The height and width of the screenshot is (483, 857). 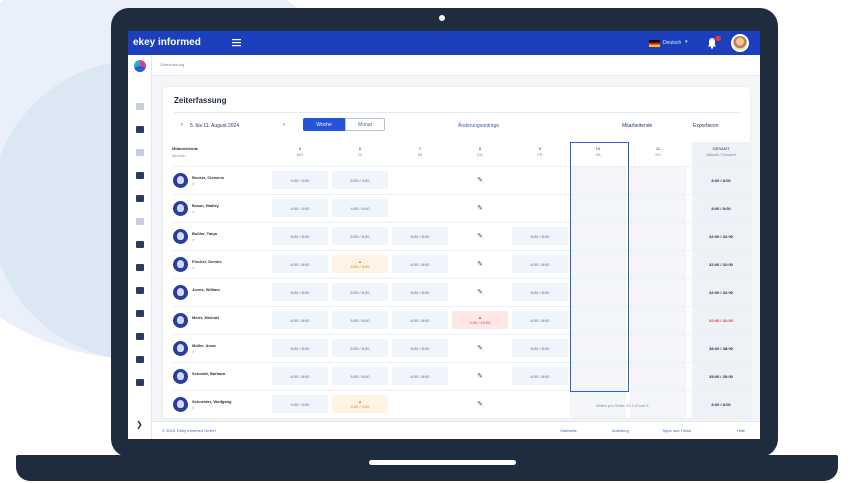 What do you see at coordinates (140, 290) in the screenshot?
I see `reports-icon` at bounding box center [140, 290].